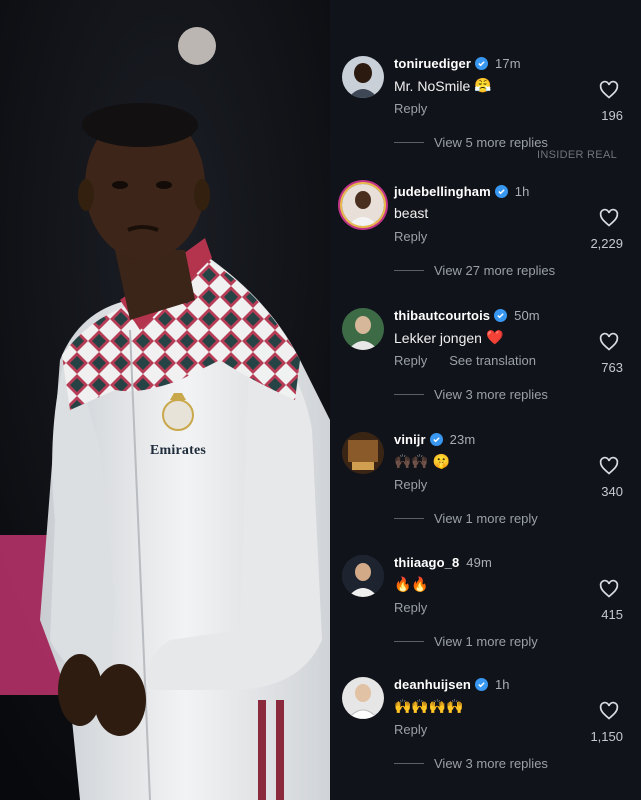  What do you see at coordinates (606, 736) in the screenshot?
I see `like-count: 1,150` at bounding box center [606, 736].